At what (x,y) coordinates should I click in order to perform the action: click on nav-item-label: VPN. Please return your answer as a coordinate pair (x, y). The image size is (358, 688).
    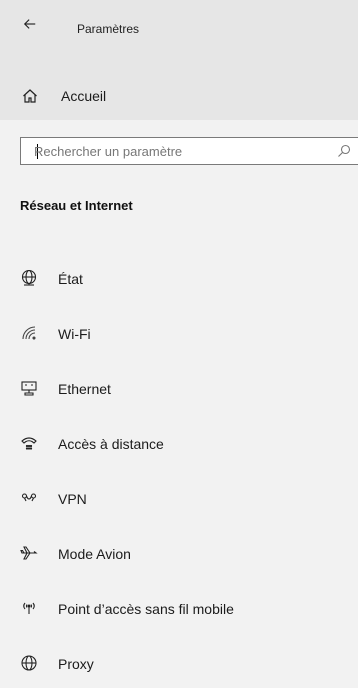
    Looking at the image, I should click on (72, 499).